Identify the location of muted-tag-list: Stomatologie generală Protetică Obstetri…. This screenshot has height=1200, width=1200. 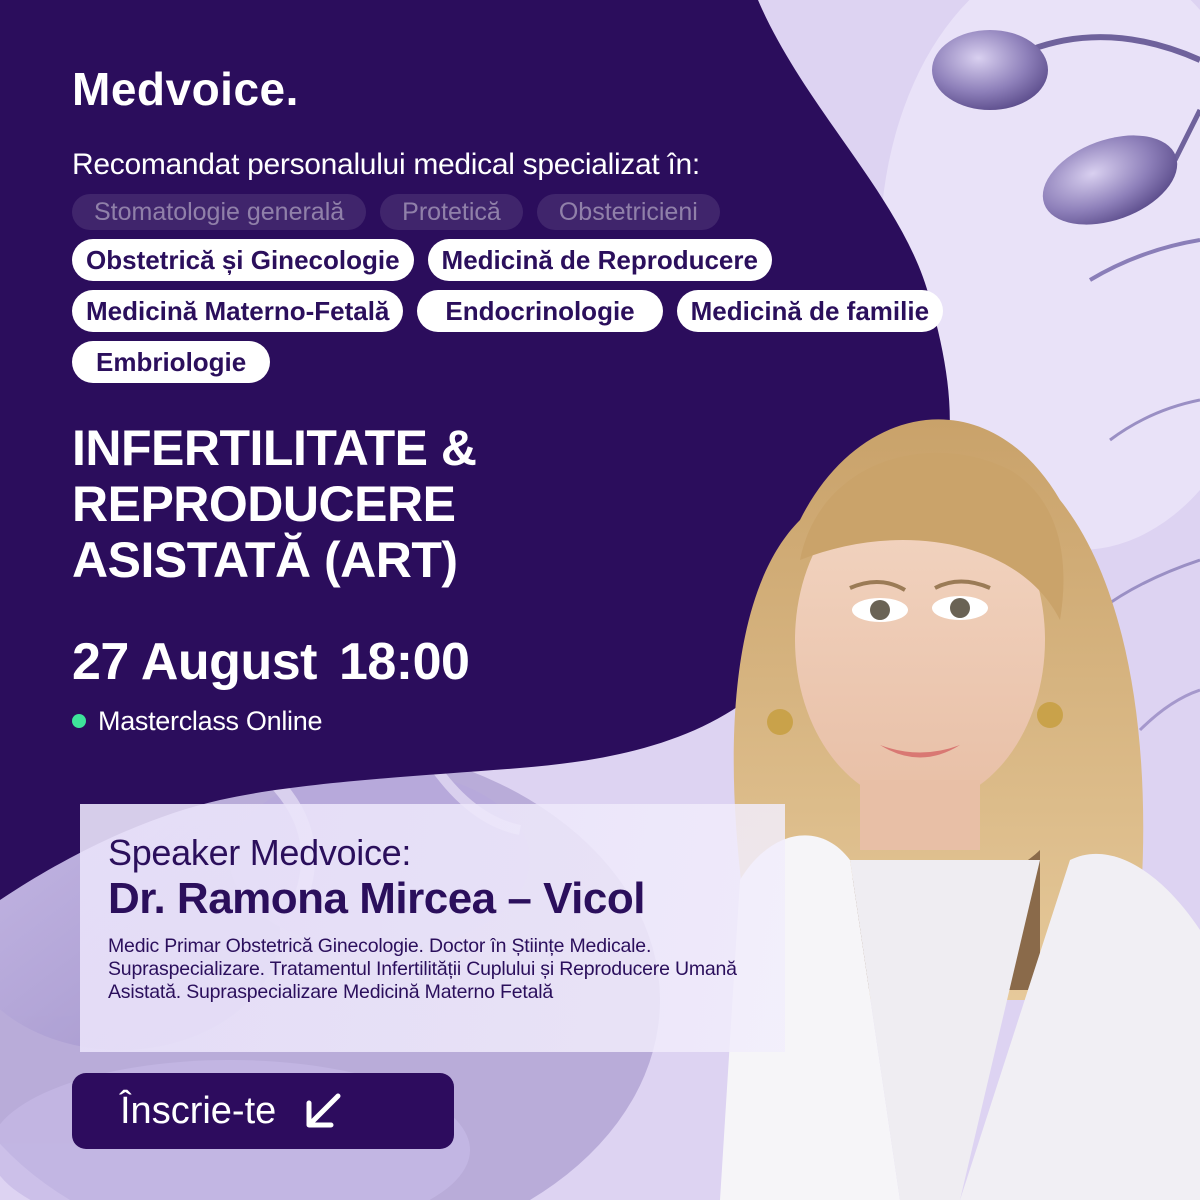
(602, 212).